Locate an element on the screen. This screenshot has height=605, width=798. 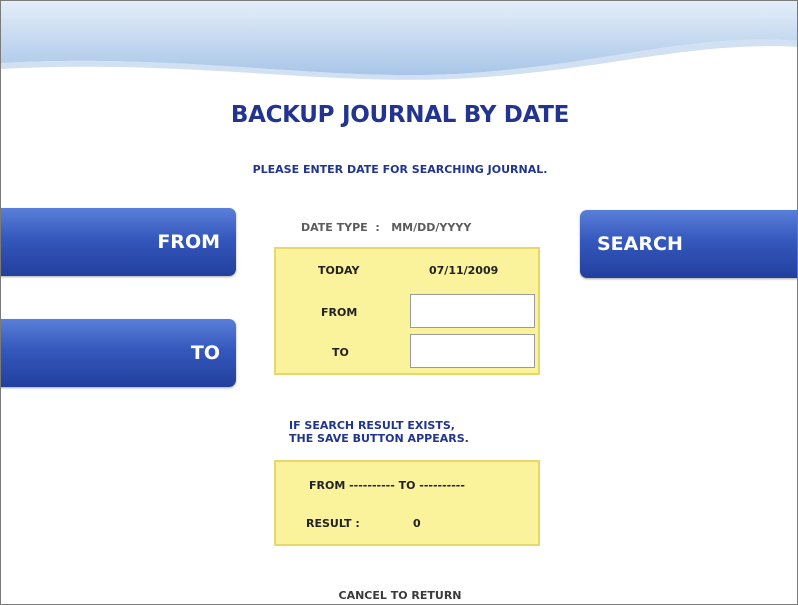
to-date-field is located at coordinates (472, 351).